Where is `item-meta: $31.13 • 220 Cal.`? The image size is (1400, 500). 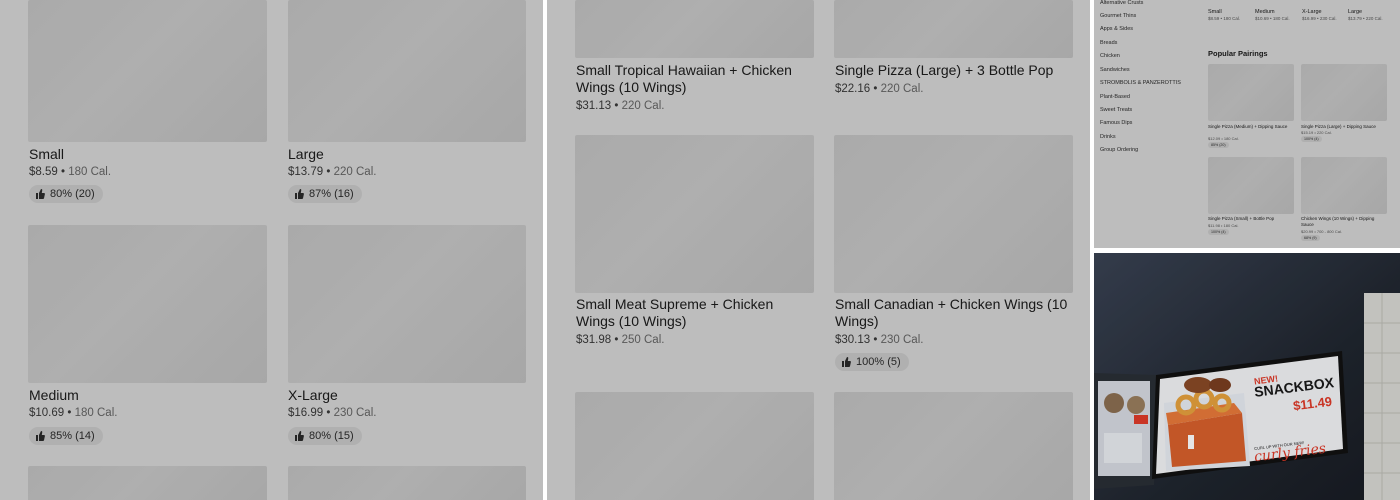 item-meta: $31.13 • 220 Cal. is located at coordinates (620, 106).